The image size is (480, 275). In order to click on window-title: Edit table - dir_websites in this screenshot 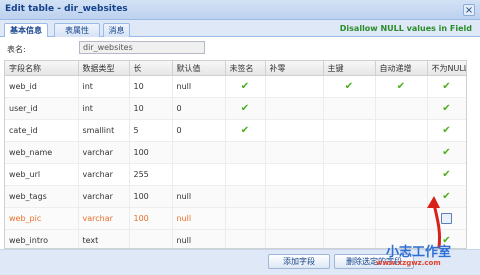, I will do `click(66, 9)`.